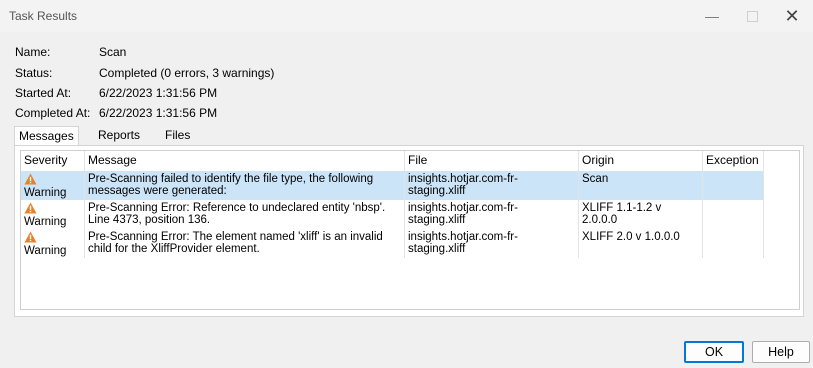 The height and width of the screenshot is (368, 813). What do you see at coordinates (187, 73) in the screenshot?
I see `status-value: Completed (0 errors, 3 warnings)` at bounding box center [187, 73].